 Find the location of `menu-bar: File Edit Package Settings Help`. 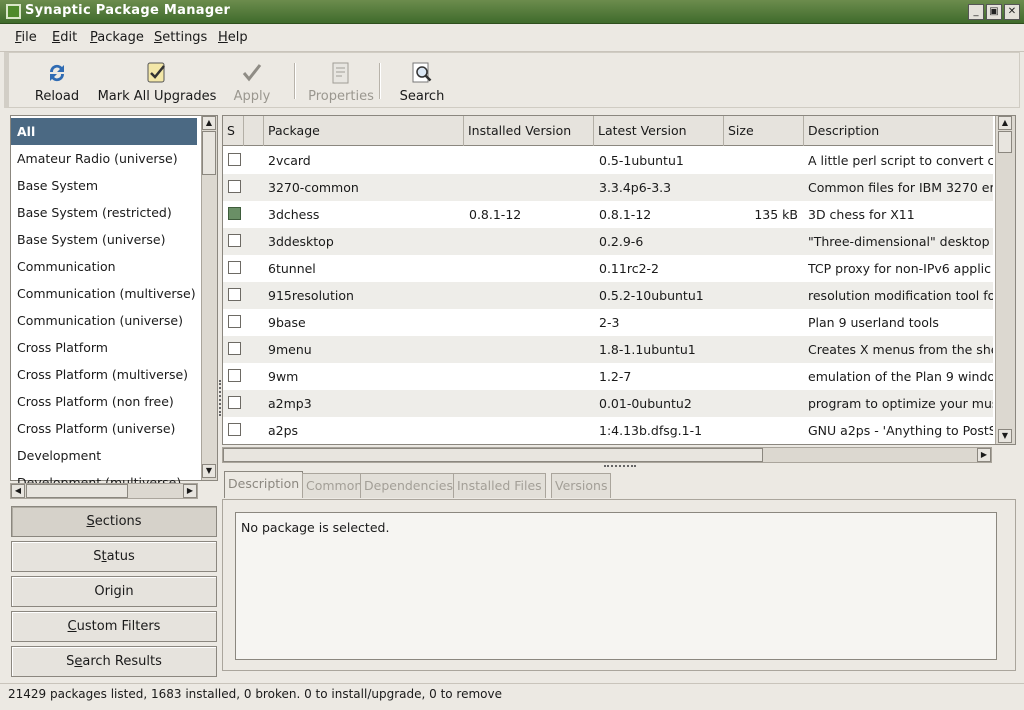

menu-bar: File Edit Package Settings Help is located at coordinates (512, 38).